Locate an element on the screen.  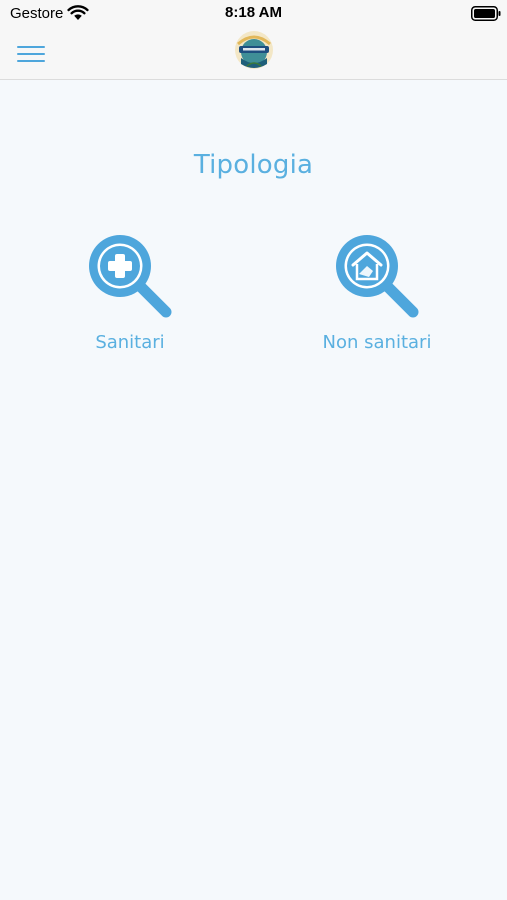
category-label-non-sanitari: Non sanitari is located at coordinates (377, 342).